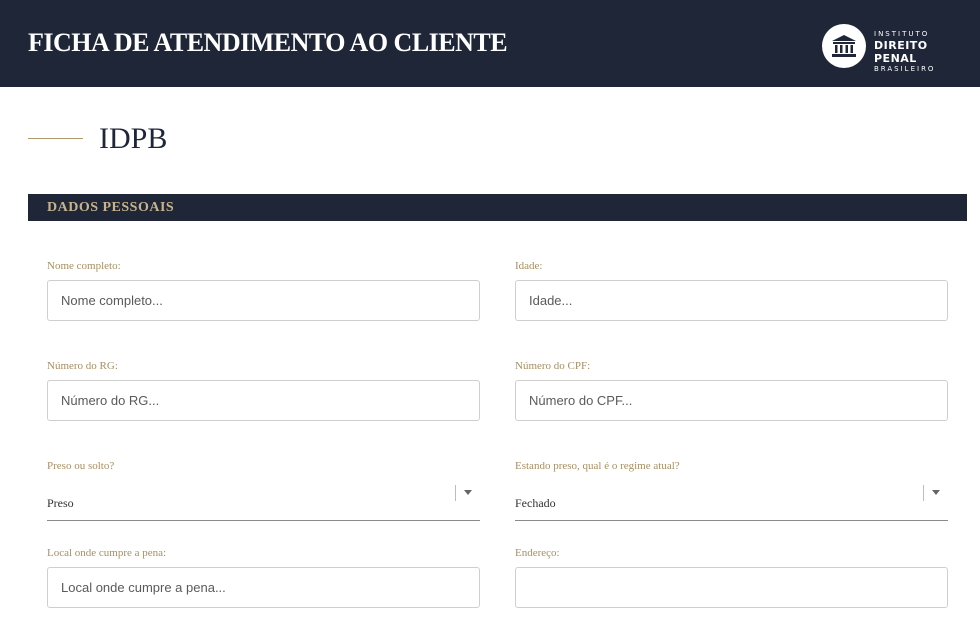 This screenshot has width=980, height=640. Describe the element at coordinates (55, 138) in the screenshot. I see `heading-rule` at that location.